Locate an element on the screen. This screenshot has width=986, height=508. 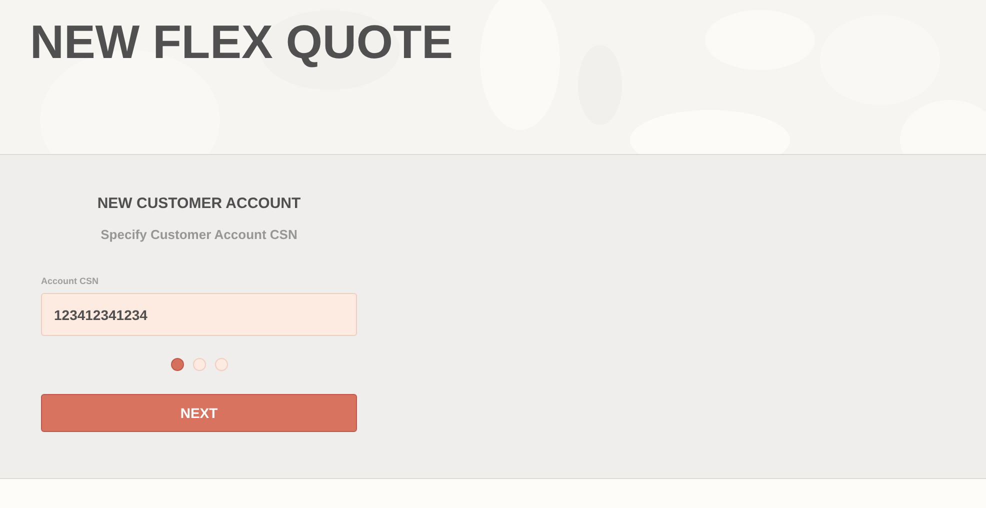
field-label: Account CSN is located at coordinates (70, 281).